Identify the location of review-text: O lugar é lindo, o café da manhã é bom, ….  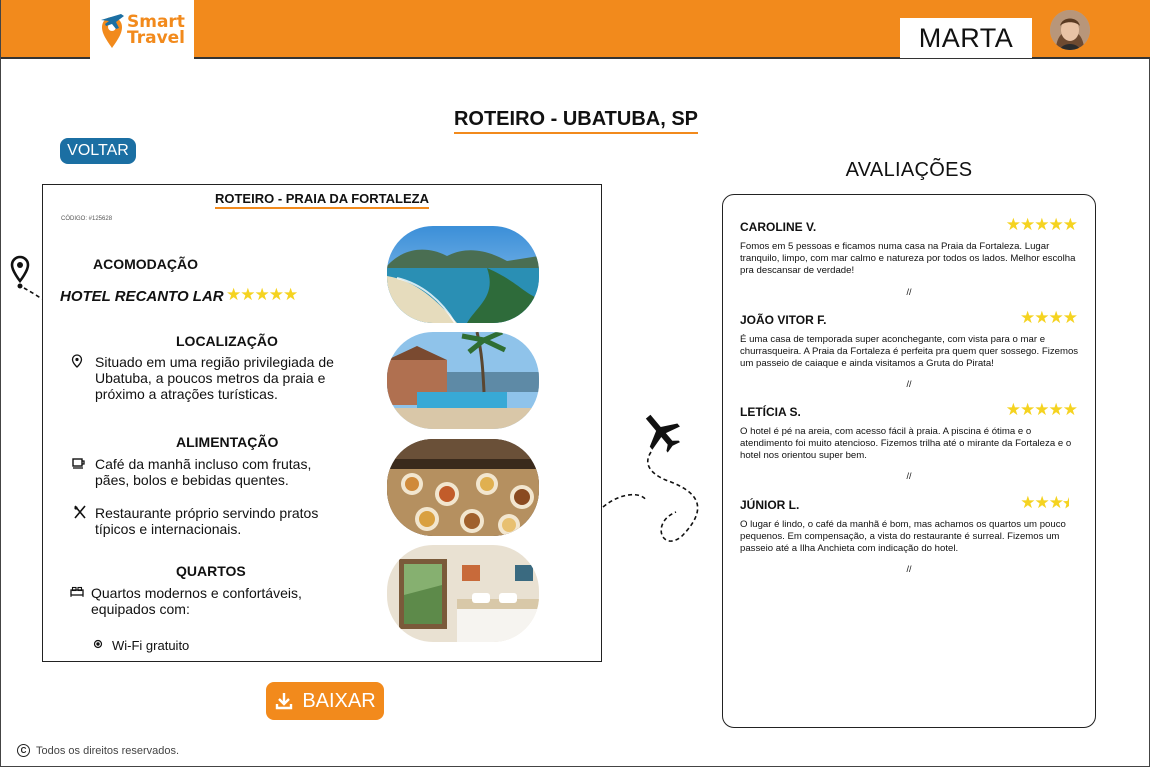
(903, 536).